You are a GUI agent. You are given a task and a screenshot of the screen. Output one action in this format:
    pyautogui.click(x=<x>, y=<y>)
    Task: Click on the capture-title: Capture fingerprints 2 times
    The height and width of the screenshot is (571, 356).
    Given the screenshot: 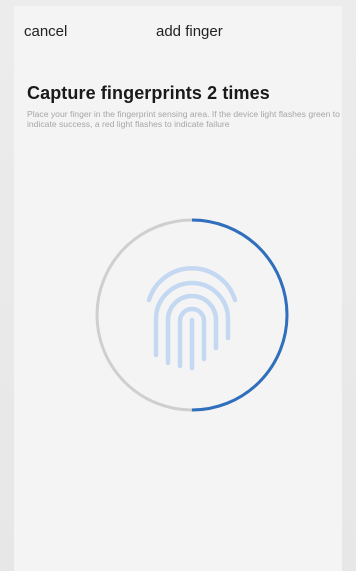 What is the action you would take?
    pyautogui.click(x=148, y=93)
    